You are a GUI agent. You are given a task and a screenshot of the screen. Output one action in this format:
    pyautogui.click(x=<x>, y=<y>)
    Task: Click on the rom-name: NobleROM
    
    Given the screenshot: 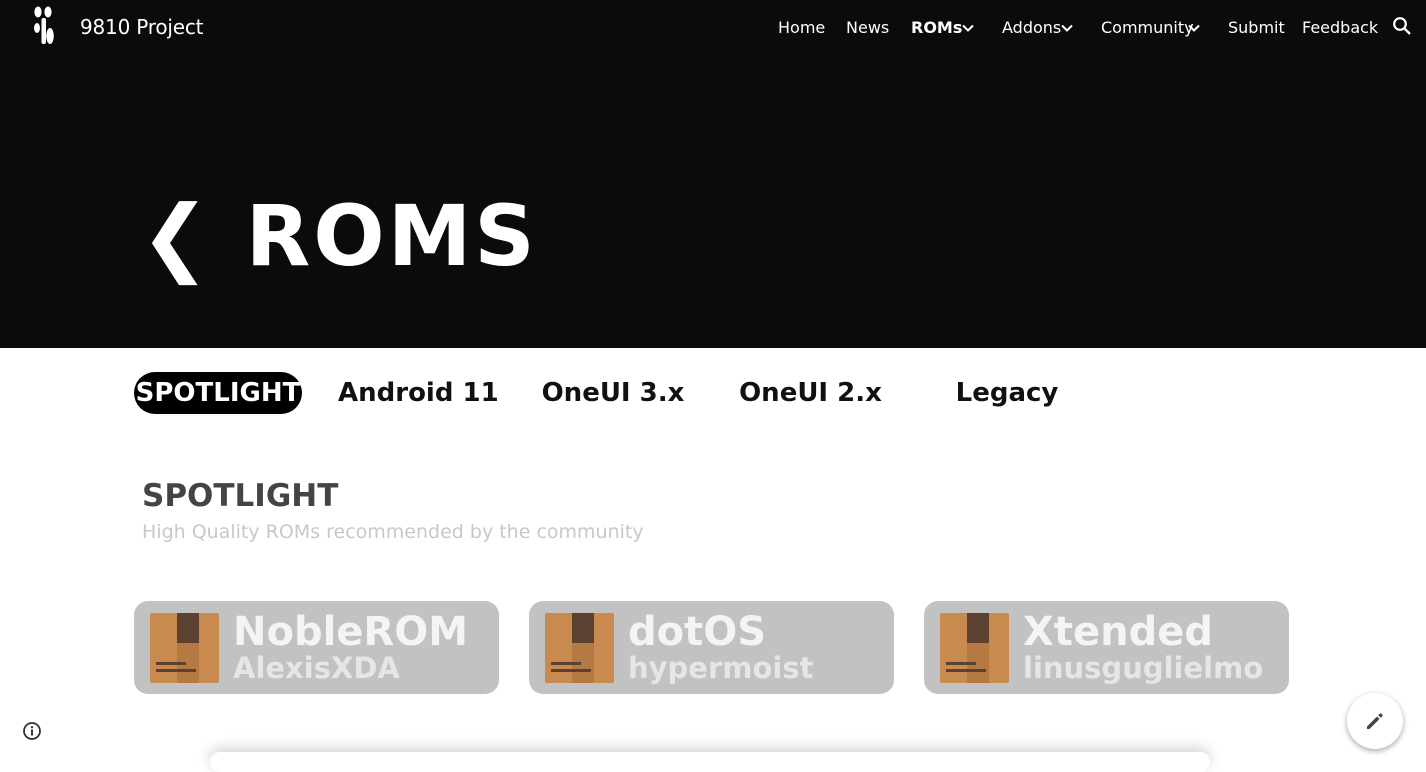 What is the action you would take?
    pyautogui.click(x=351, y=632)
    